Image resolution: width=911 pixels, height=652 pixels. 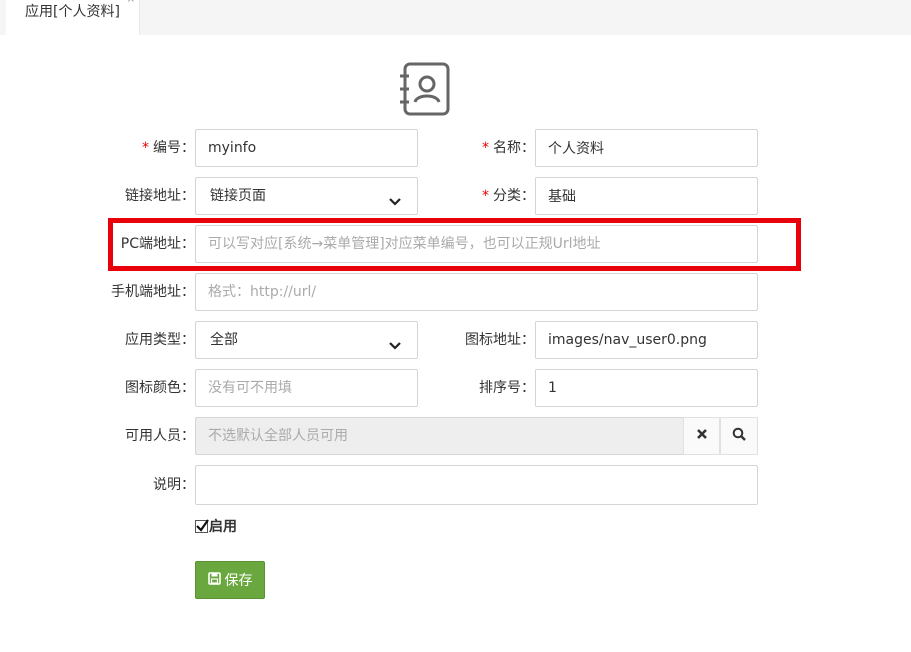 I want to click on search-icon, so click(x=739, y=436).